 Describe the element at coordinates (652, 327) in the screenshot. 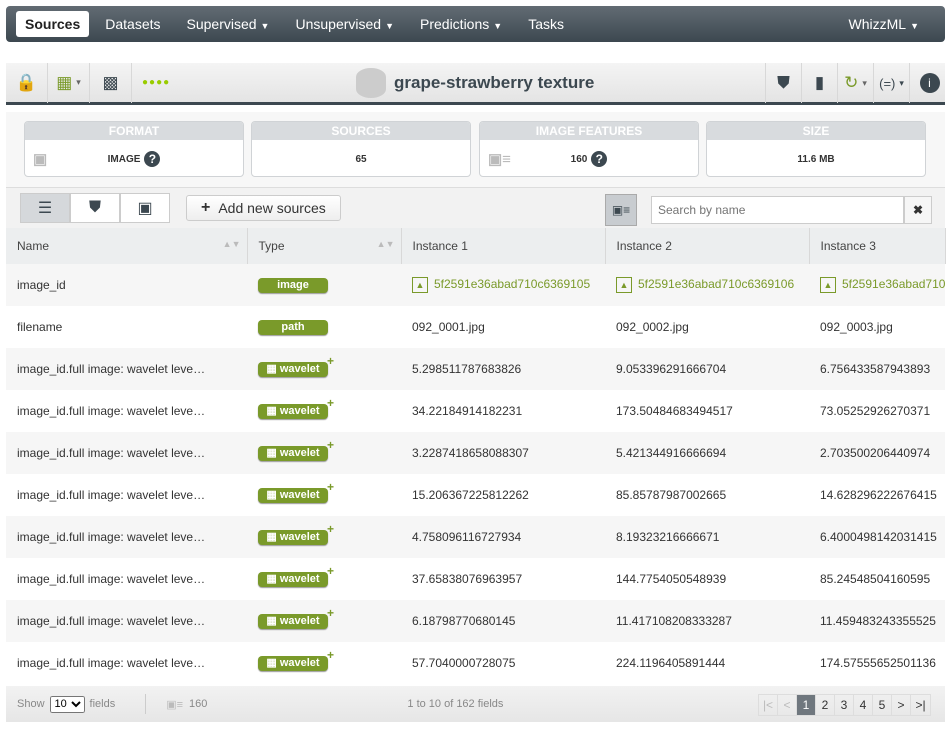

I see `cell-value: 092_0002.jpg` at that location.